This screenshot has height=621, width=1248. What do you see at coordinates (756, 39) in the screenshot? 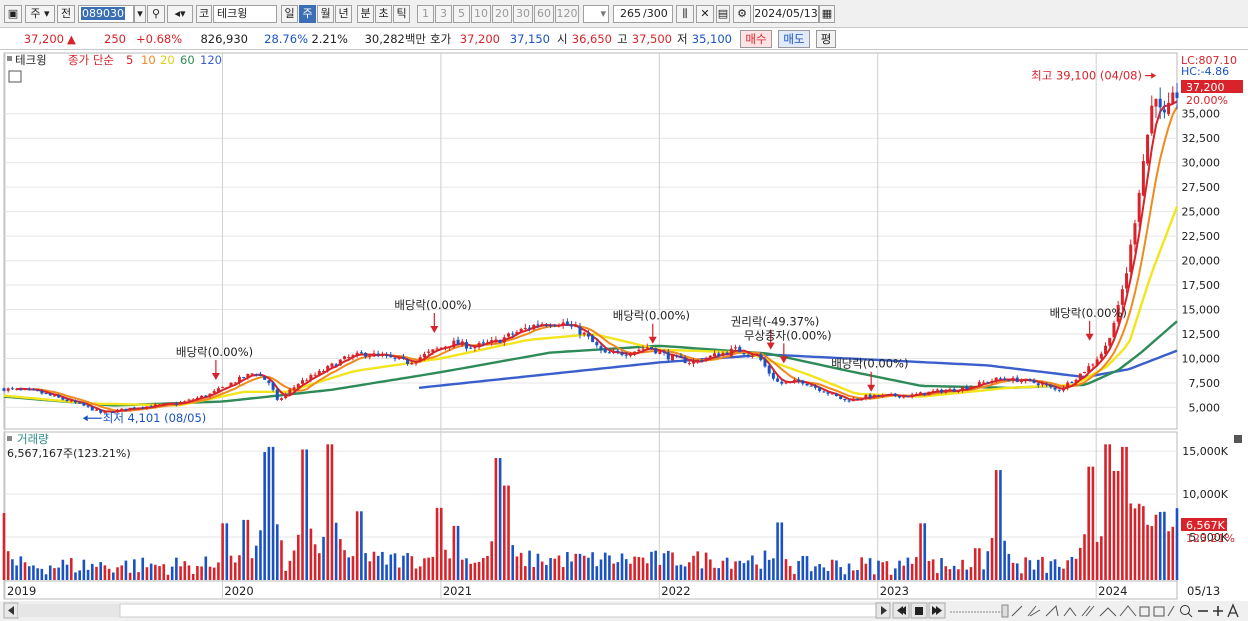
I see `buy-button: 매수` at bounding box center [756, 39].